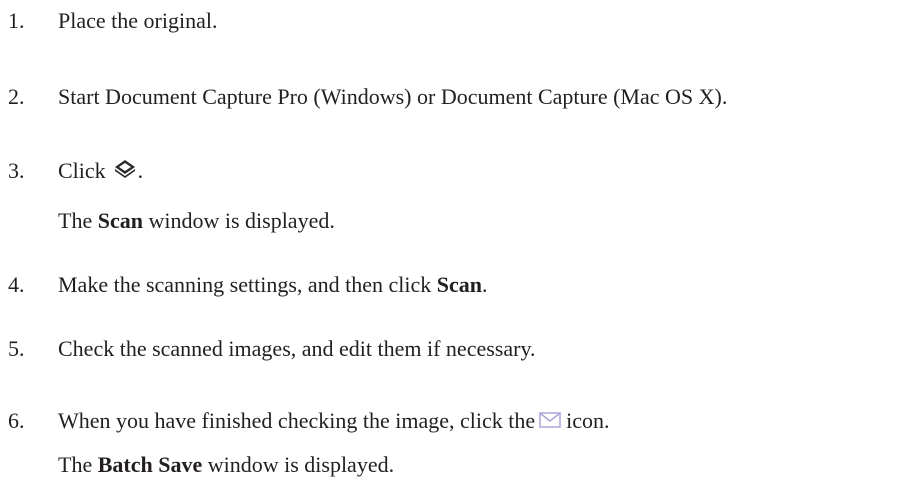 The height and width of the screenshot is (495, 911). I want to click on step-number: 2., so click(16, 96).